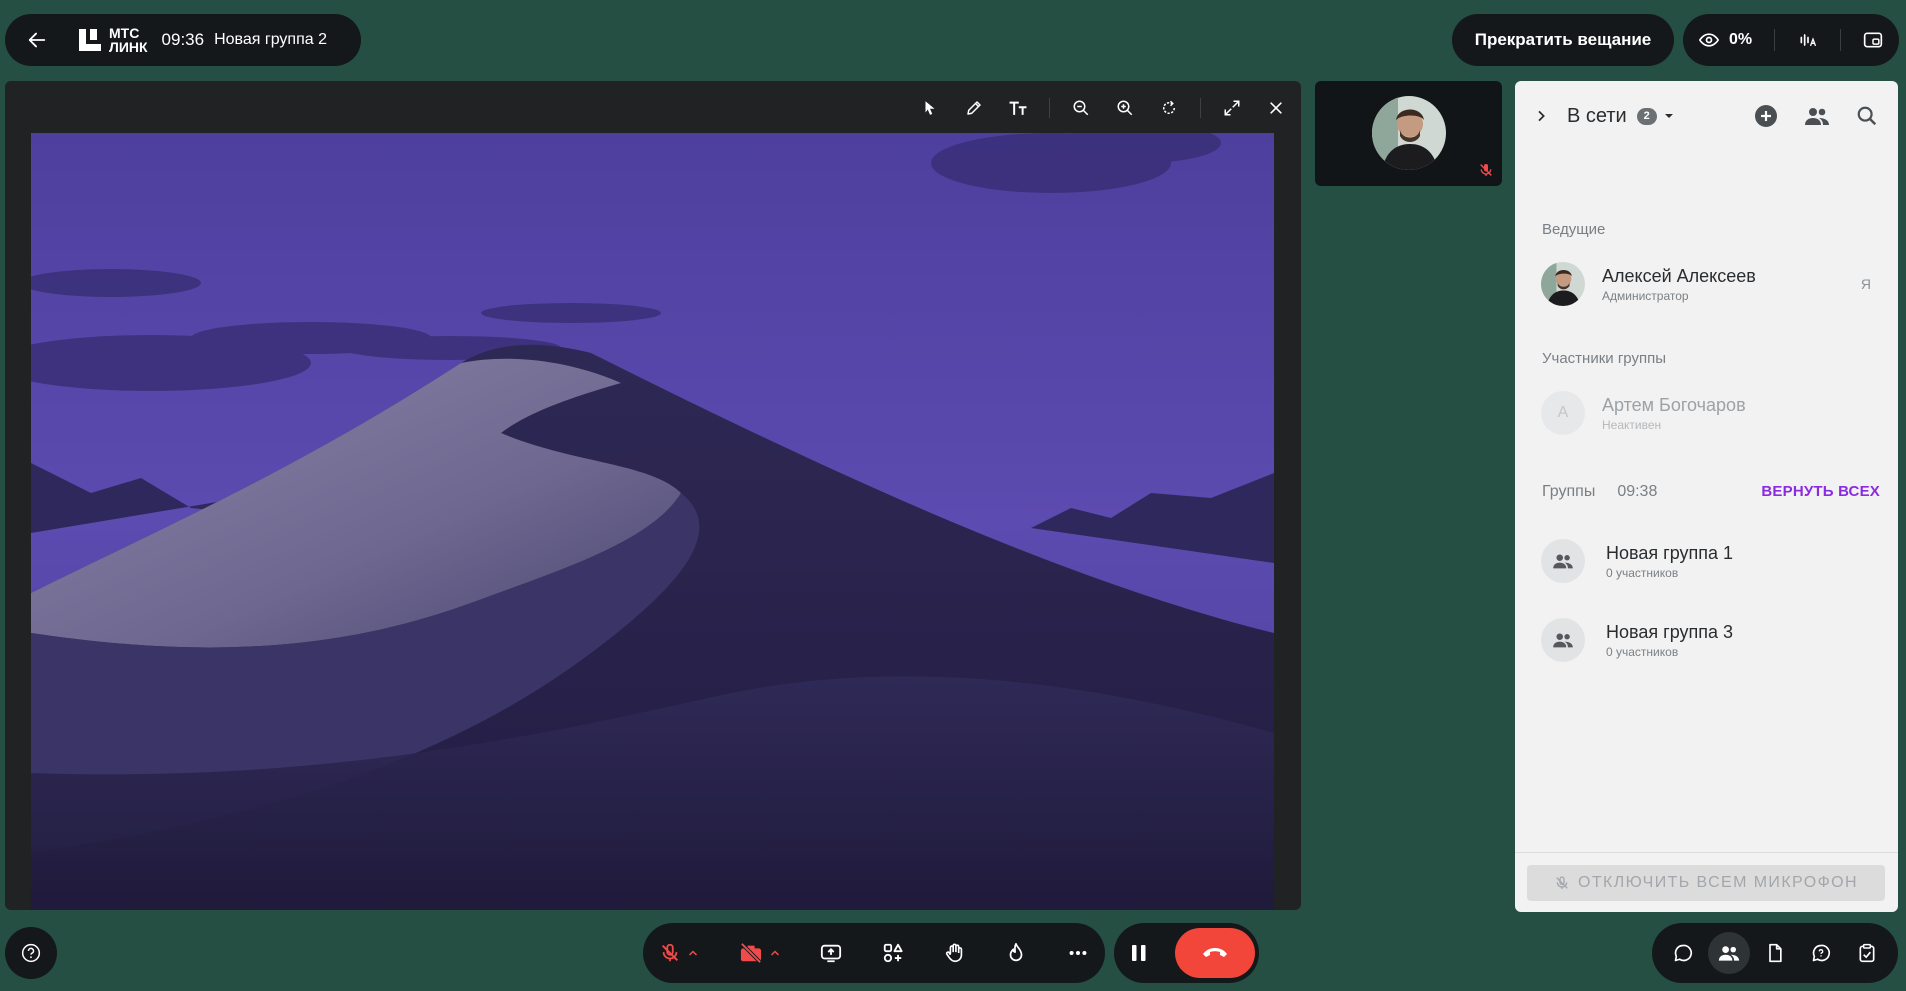 The image size is (1906, 991). I want to click on clipboard-check-icon, so click(1867, 953).